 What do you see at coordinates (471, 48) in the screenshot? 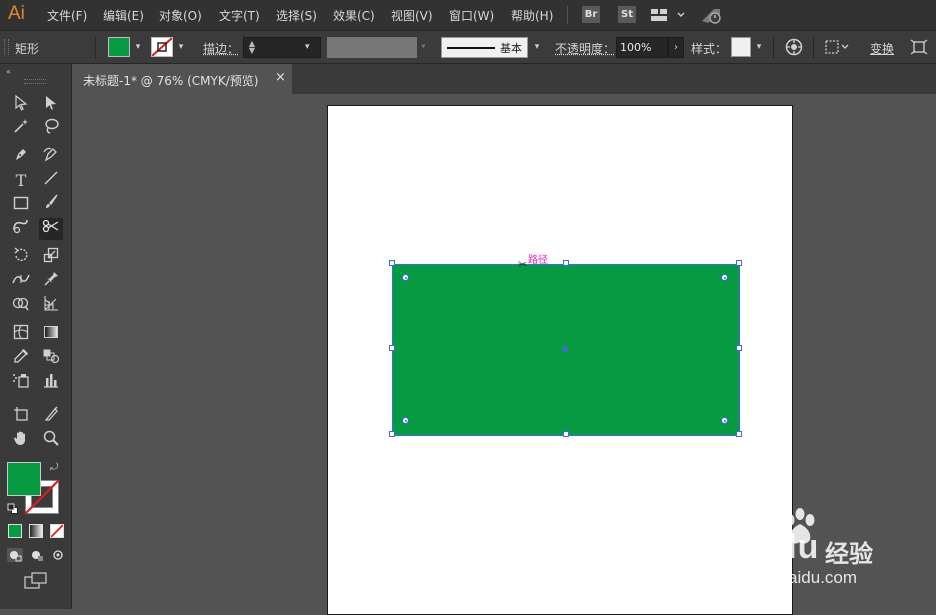
I see `brush-stroke-preview` at bounding box center [471, 48].